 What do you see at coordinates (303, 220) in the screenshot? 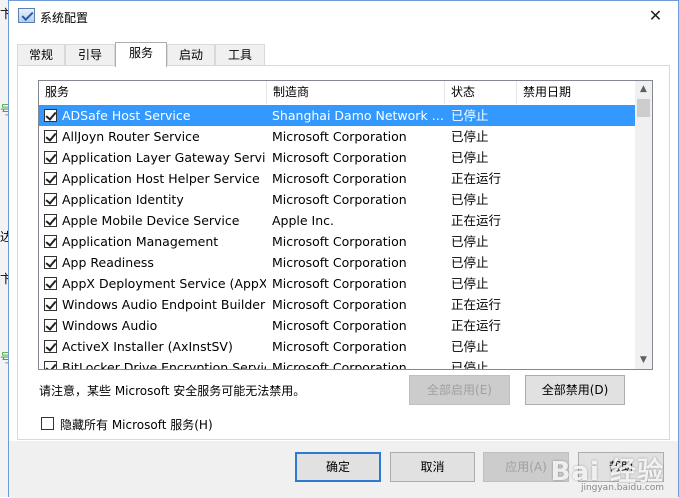
I see `service-manufacturer: Apple Inc.` at bounding box center [303, 220].